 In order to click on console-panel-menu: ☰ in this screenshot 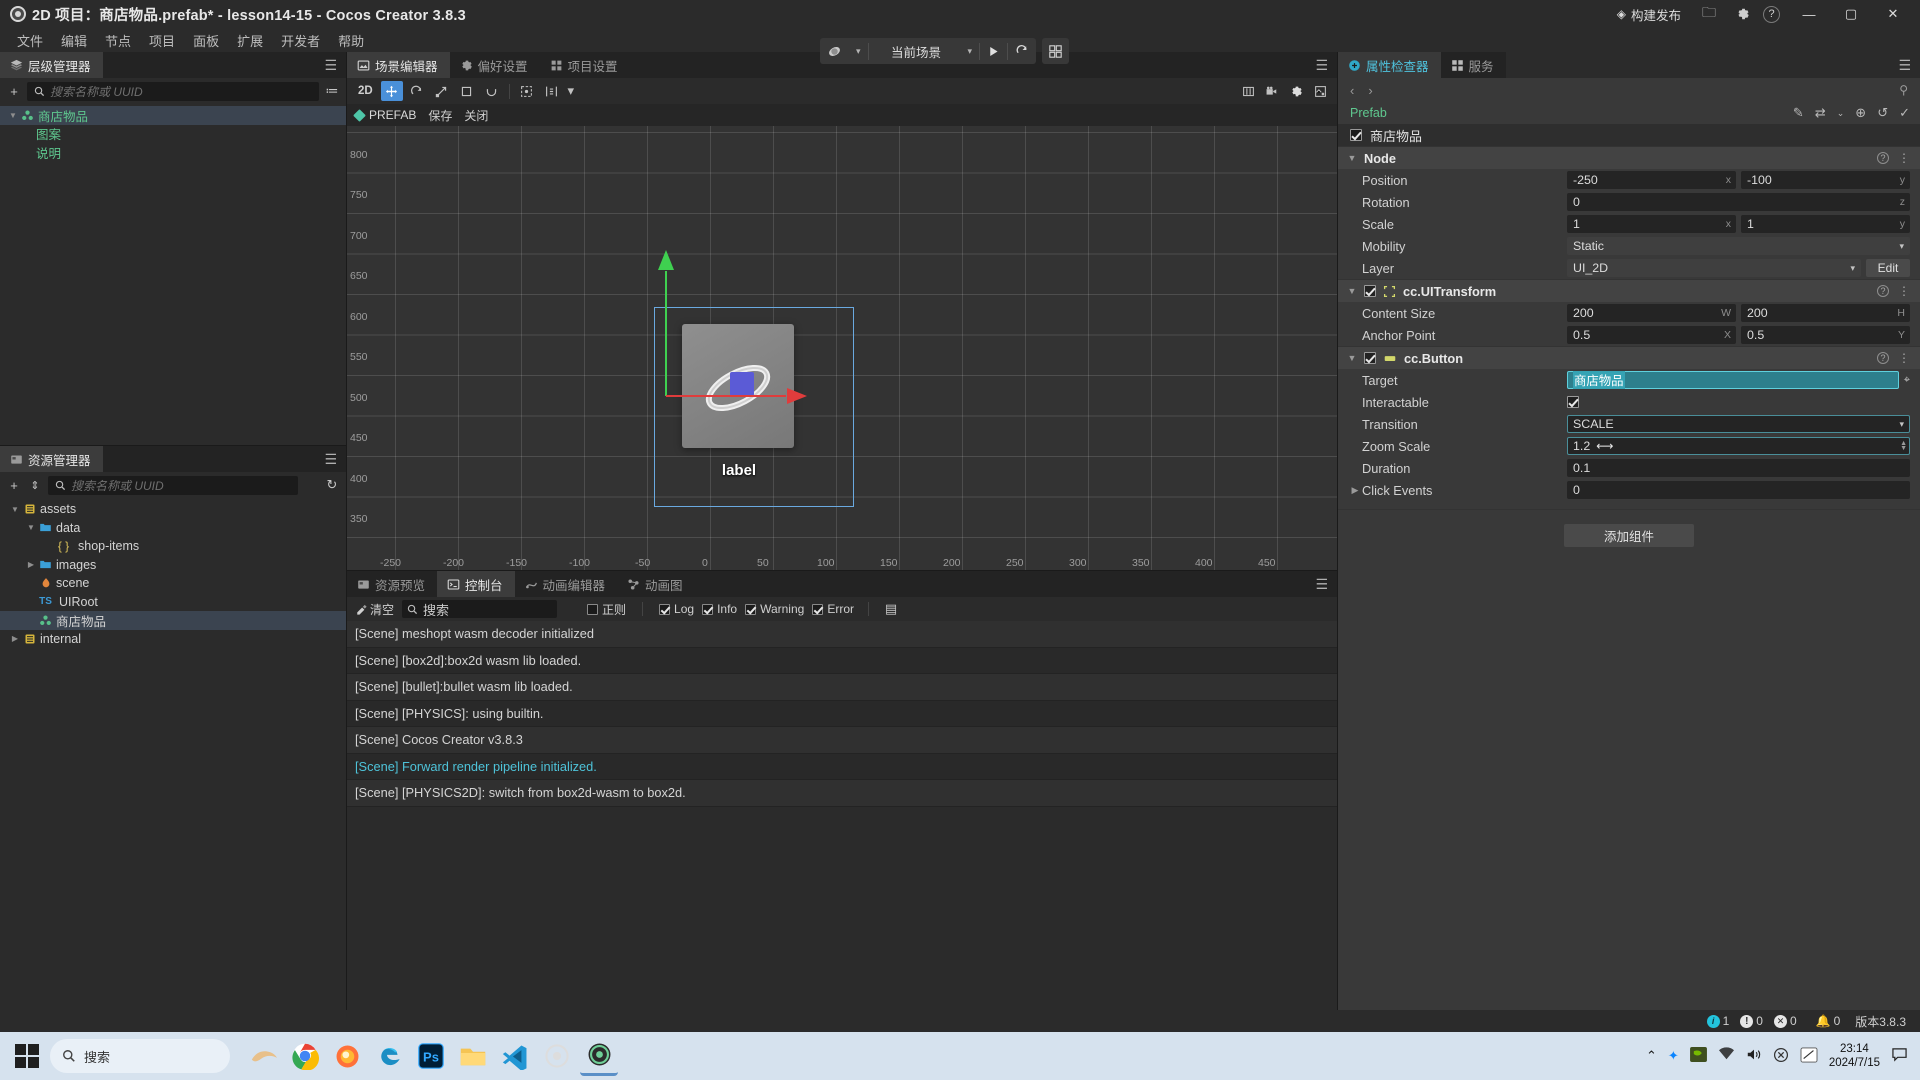, I will do `click(1321, 584)`.